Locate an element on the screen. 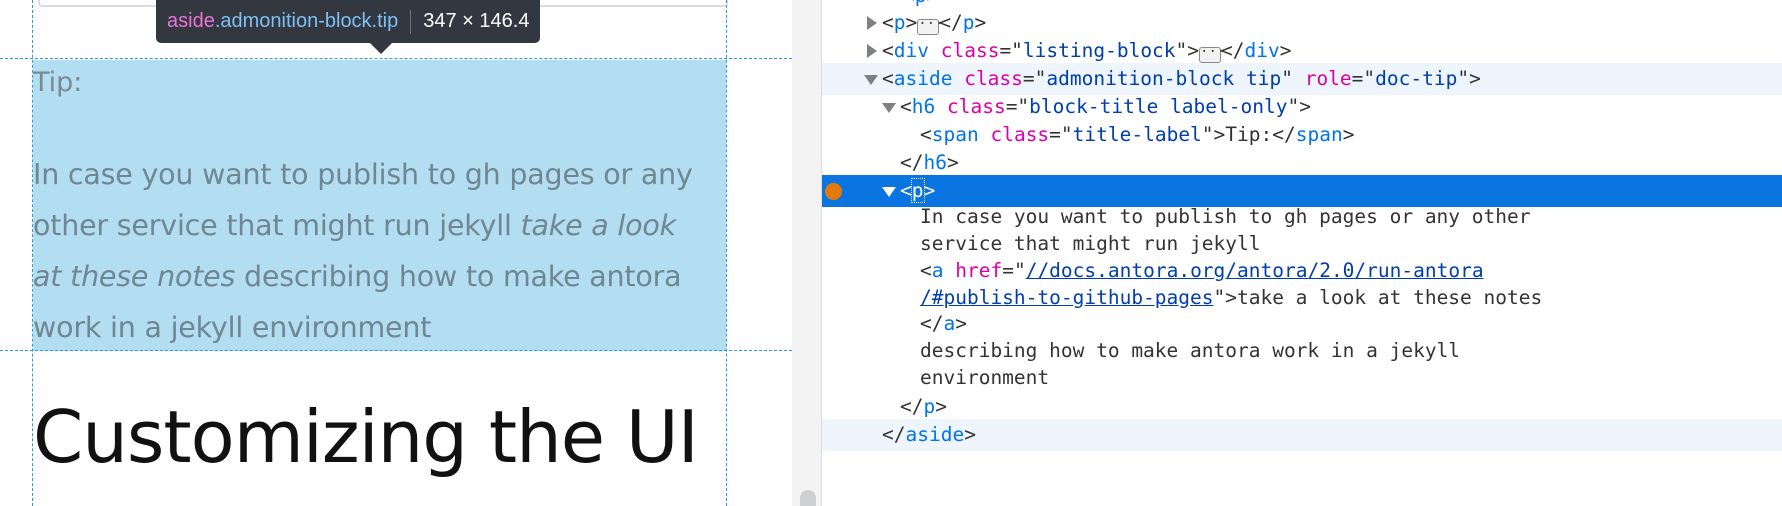  href-link-part-1: //docs.antora.org/antora/2.0/run-antora is located at coordinates (1255, 270).